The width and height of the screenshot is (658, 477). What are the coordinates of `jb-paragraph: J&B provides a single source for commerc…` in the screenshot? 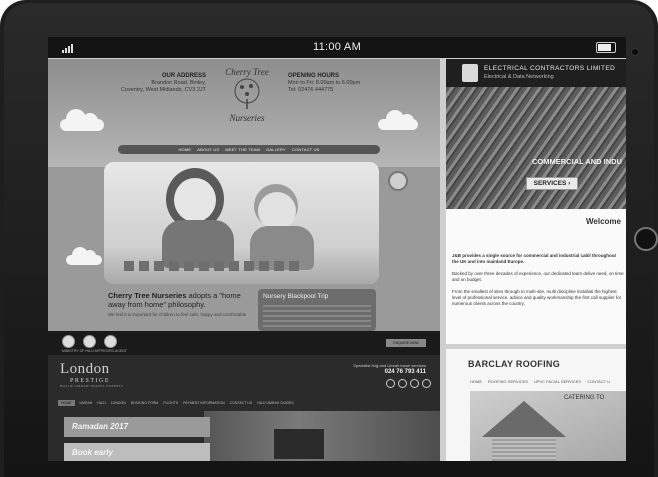 It's located at (534, 258).